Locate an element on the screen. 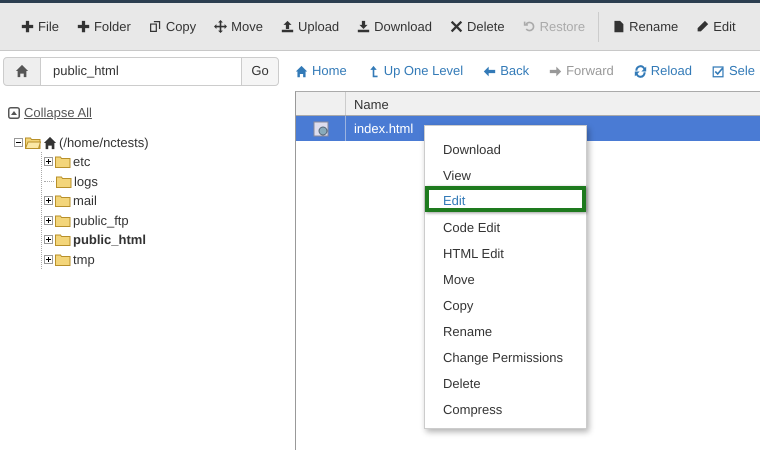 This screenshot has width=760, height=450. menu-item: Copy is located at coordinates (505, 303).